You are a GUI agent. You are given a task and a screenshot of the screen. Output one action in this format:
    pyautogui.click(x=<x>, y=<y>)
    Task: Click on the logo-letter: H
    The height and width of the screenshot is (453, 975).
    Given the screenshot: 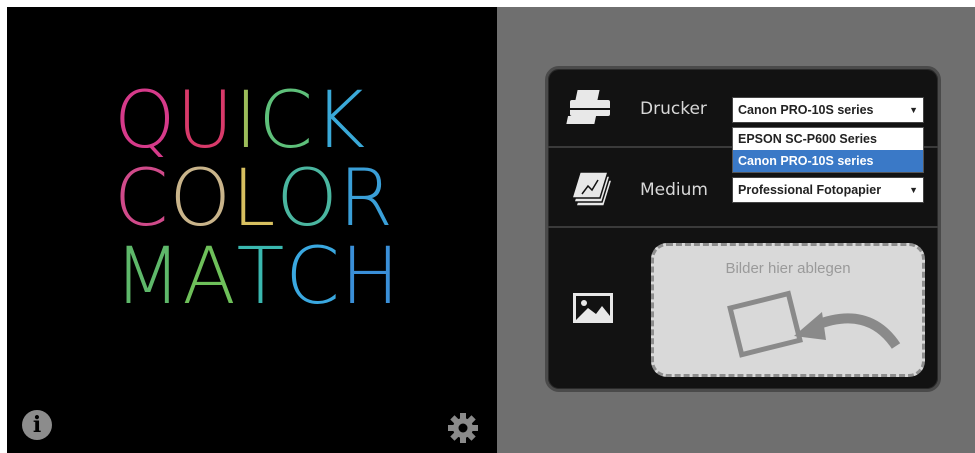 What is the action you would take?
    pyautogui.click(x=370, y=277)
    